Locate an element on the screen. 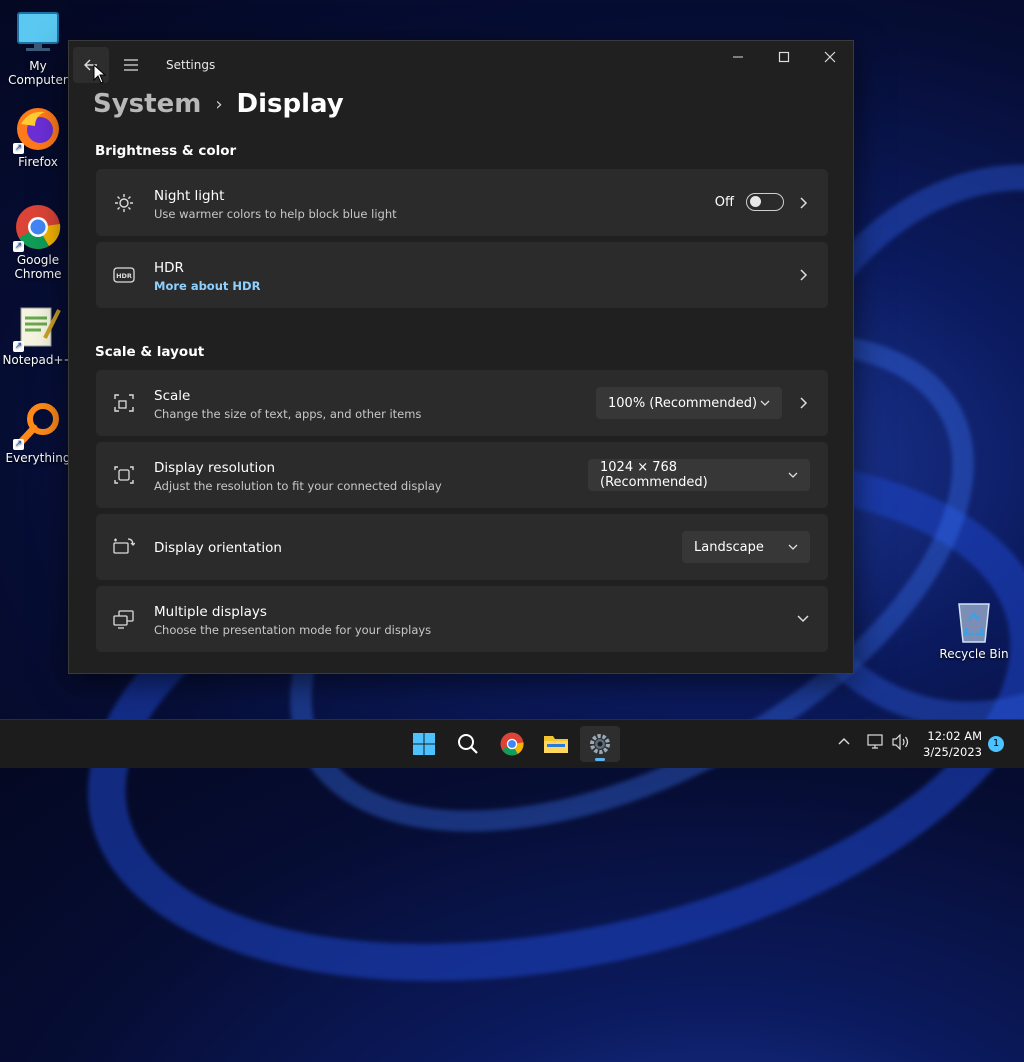  app-title: Settings is located at coordinates (191, 65).